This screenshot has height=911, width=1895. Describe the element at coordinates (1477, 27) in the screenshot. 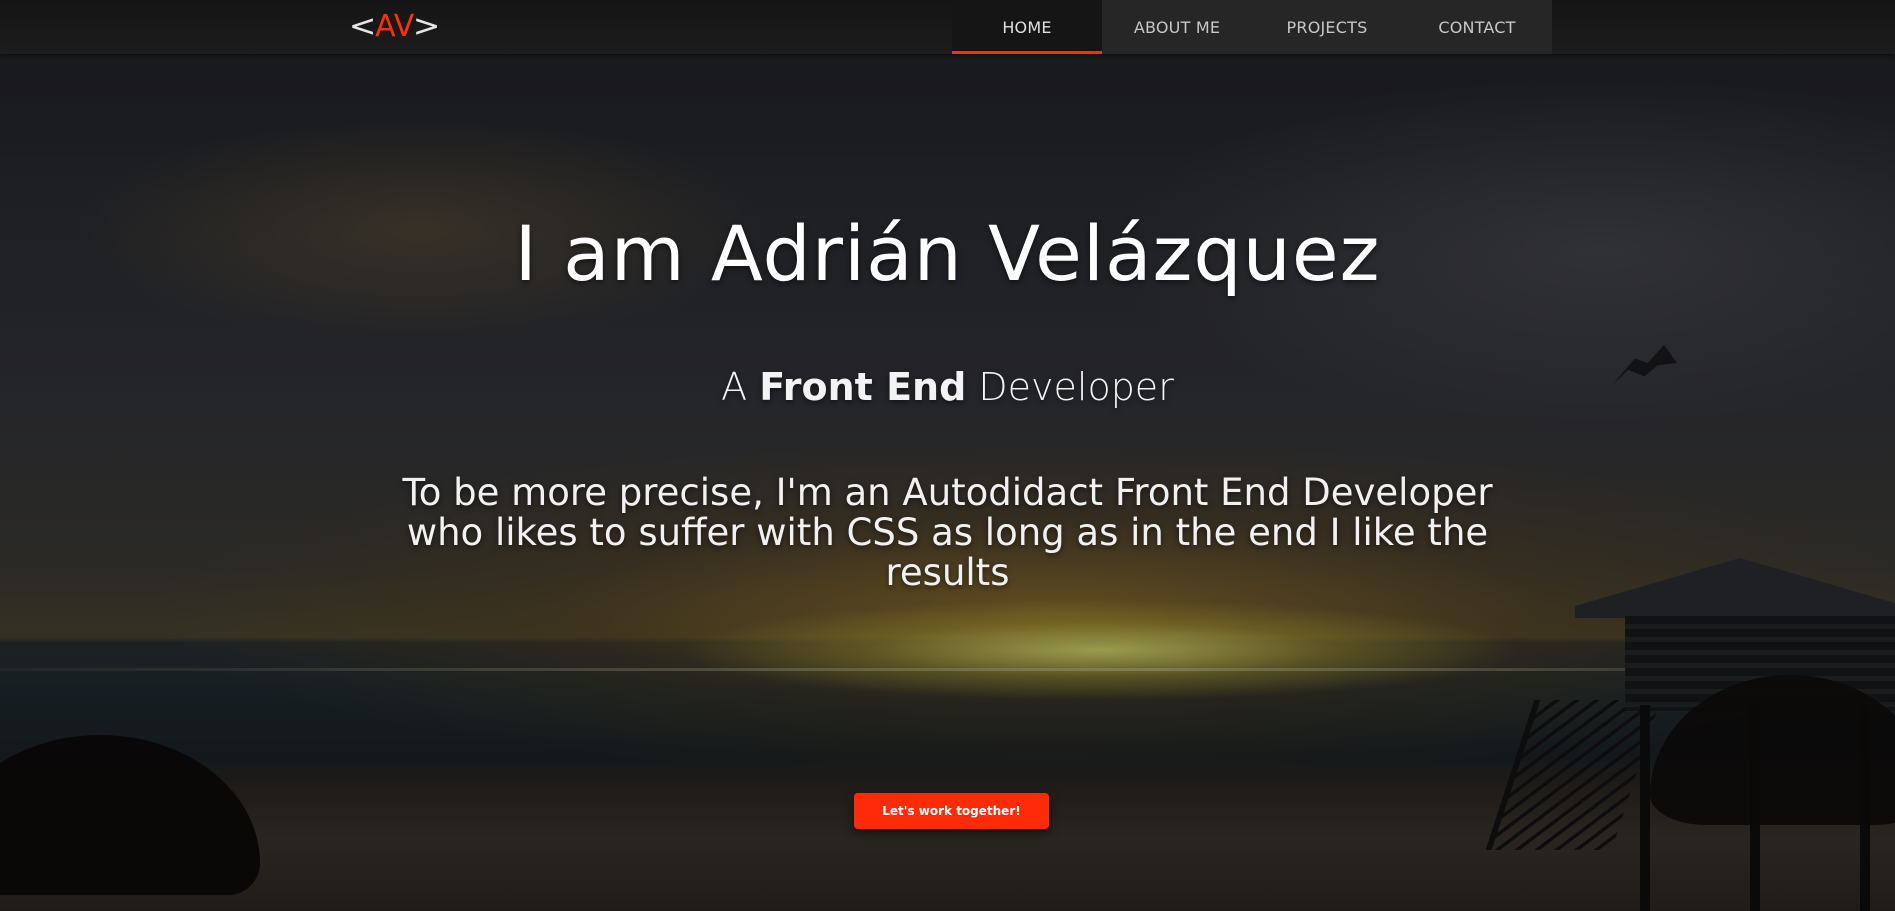

I see `nav-item-contact: CONTACT` at that location.